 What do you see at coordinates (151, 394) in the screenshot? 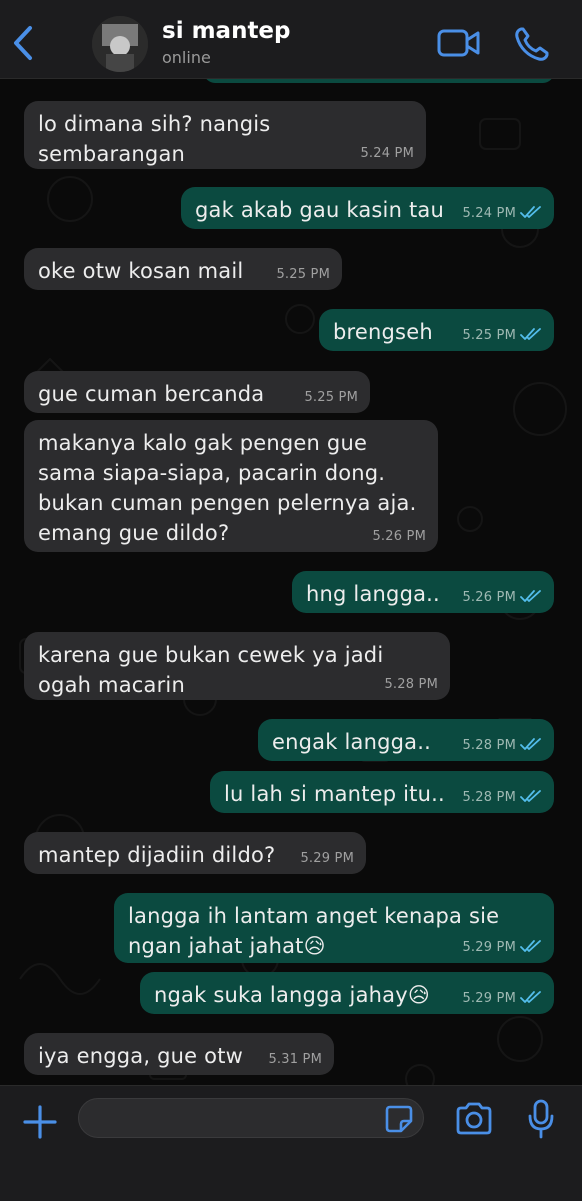
I see `message-text: gue cuman bercanda` at bounding box center [151, 394].